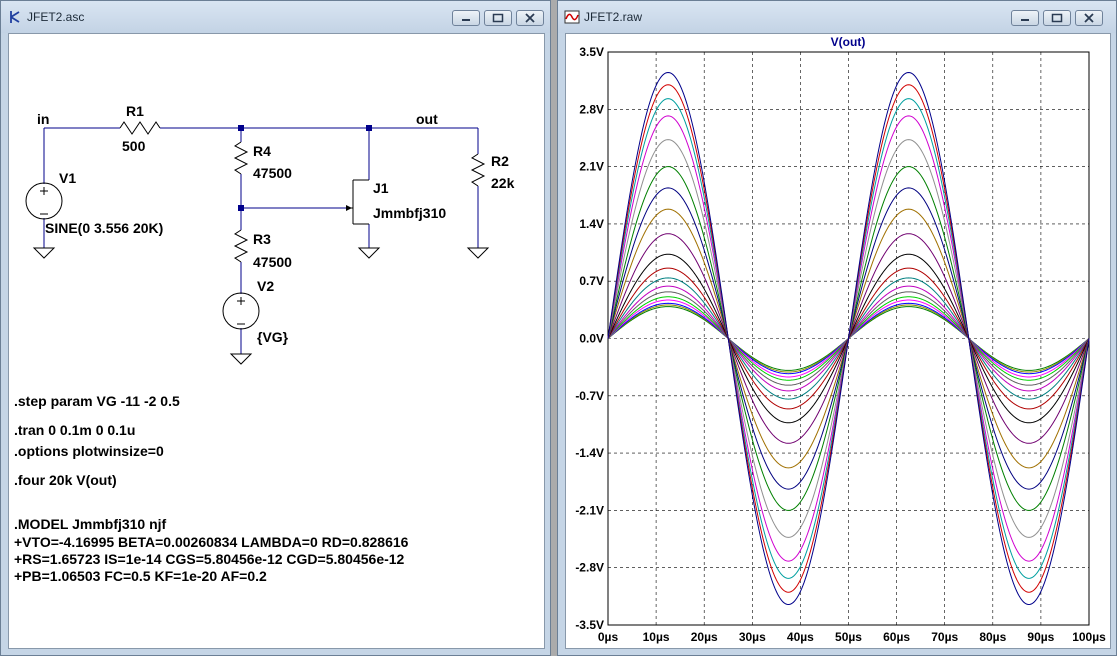 The width and height of the screenshot is (1117, 656). Describe the element at coordinates (591, 224) in the screenshot. I see `y-tick-label: 1.4V` at that location.